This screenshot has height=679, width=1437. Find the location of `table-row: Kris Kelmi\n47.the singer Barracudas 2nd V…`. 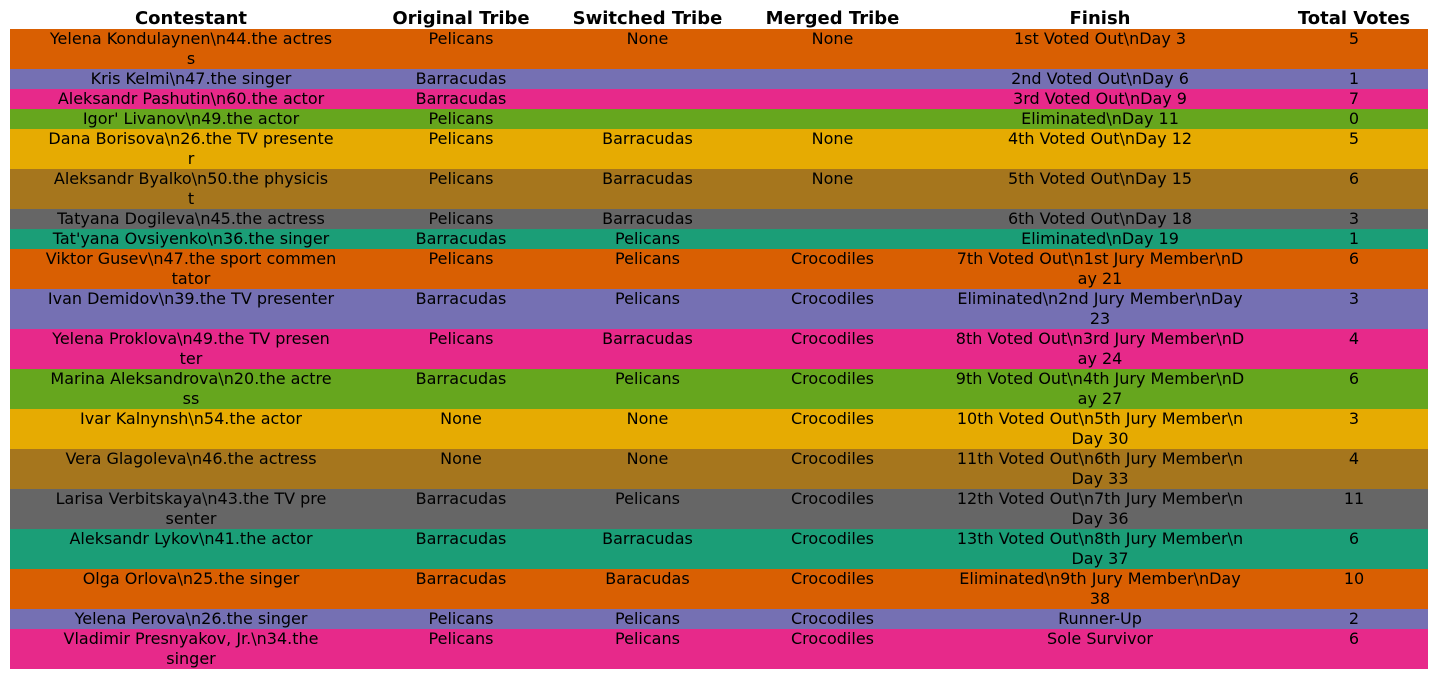

table-row: Kris Kelmi\n47.the singer Barracudas 2nd V… is located at coordinates (719, 79).